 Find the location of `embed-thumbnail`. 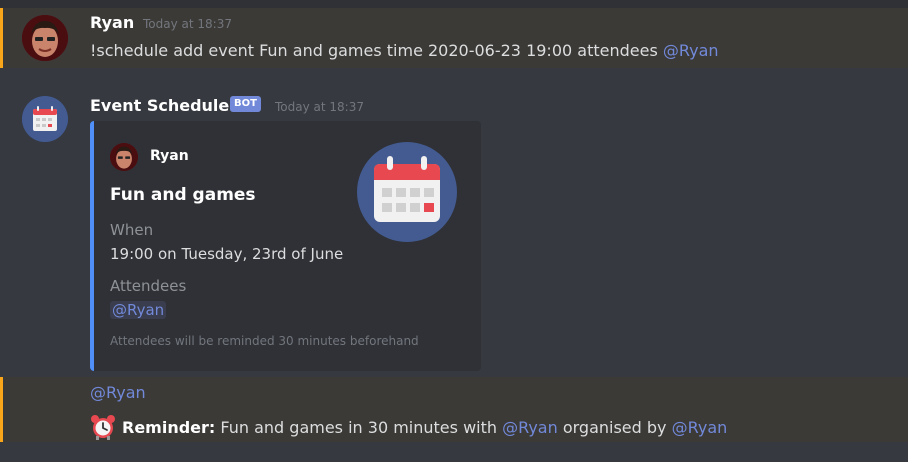

embed-thumbnail is located at coordinates (407, 192).